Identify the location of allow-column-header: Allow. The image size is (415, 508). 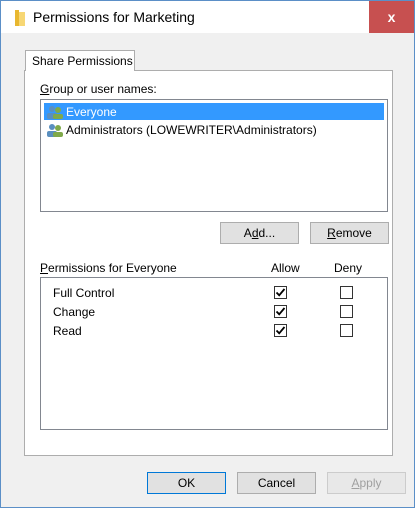
(285, 268).